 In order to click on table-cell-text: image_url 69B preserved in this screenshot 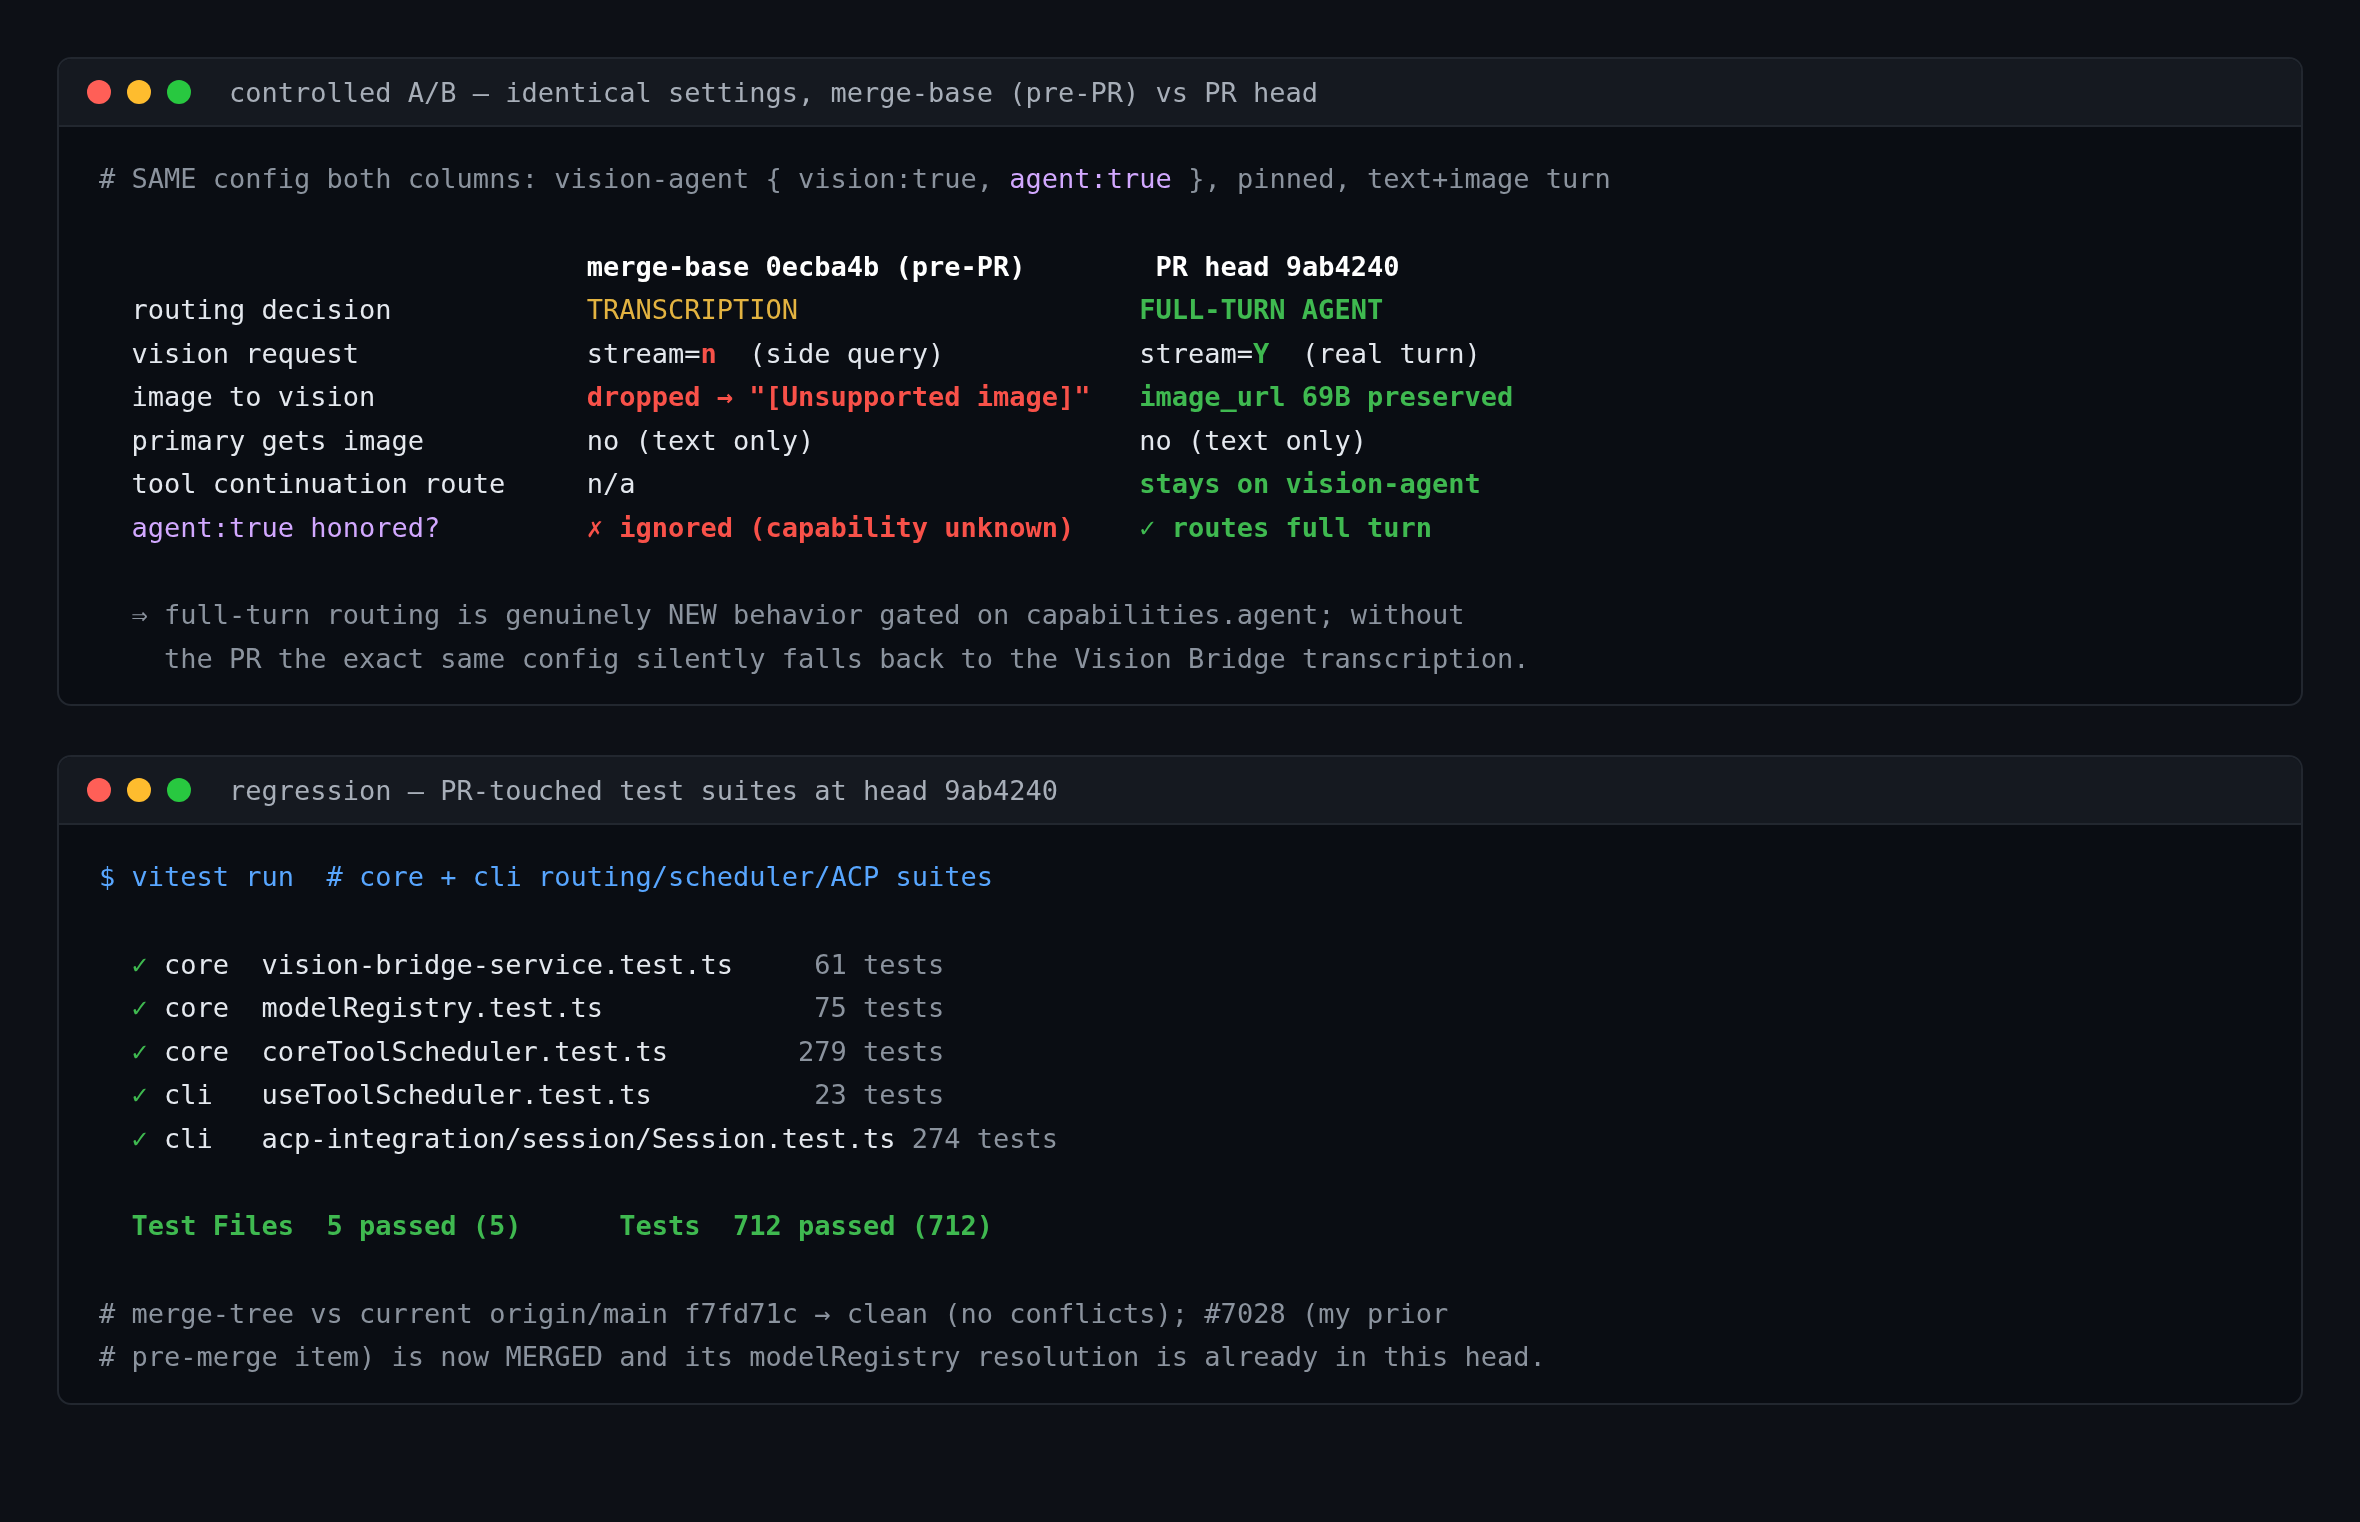, I will do `click(1326, 397)`.